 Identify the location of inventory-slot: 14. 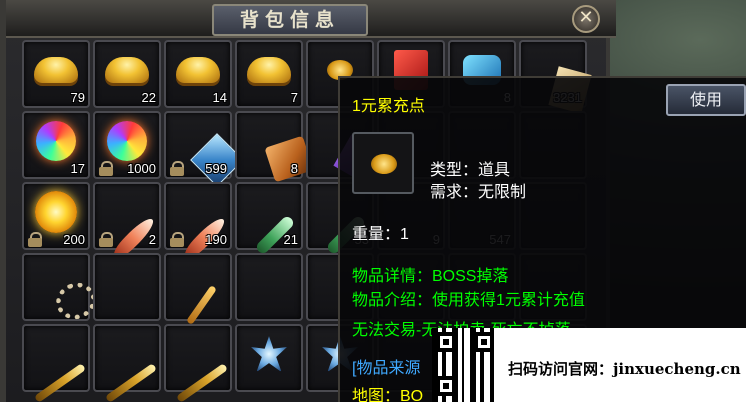
(198, 74).